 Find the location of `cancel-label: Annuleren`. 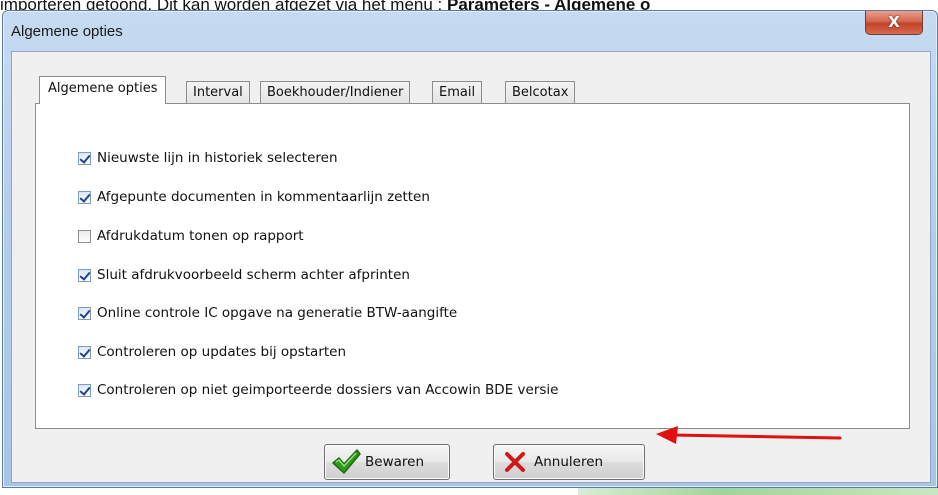

cancel-label: Annuleren is located at coordinates (569, 462).